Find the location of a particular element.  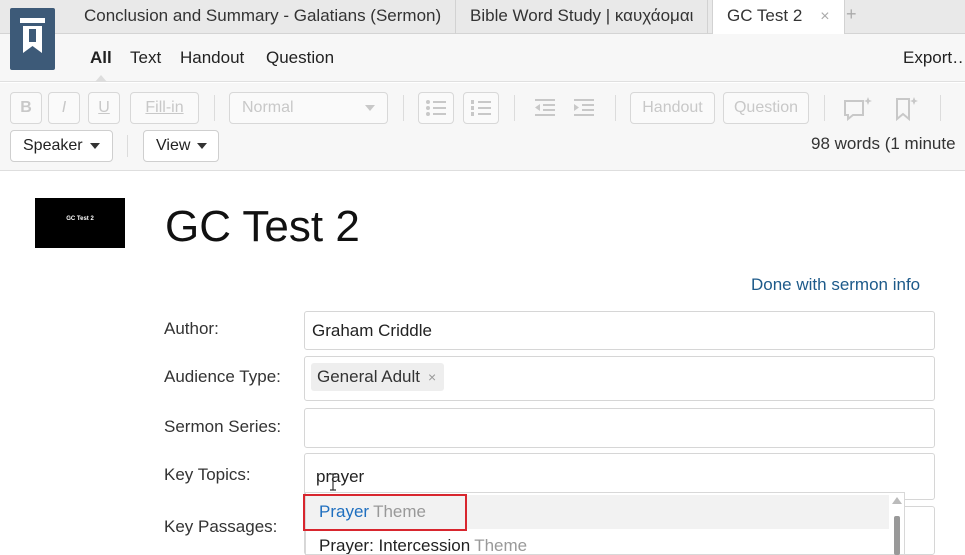

page-title: GC Test 2 is located at coordinates (262, 227).